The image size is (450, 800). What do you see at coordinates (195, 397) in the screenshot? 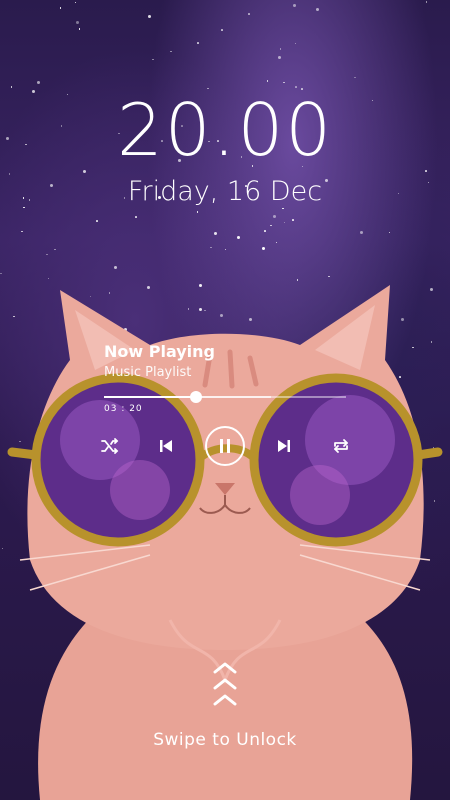
I see `progress-knob` at bounding box center [195, 397].